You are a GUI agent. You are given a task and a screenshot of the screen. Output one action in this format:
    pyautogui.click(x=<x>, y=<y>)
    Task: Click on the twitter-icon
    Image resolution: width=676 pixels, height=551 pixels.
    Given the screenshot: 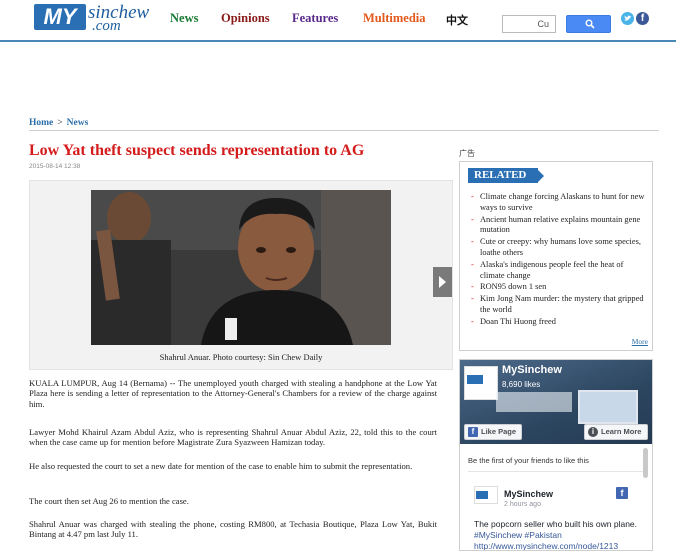 What is the action you would take?
    pyautogui.click(x=627, y=18)
    